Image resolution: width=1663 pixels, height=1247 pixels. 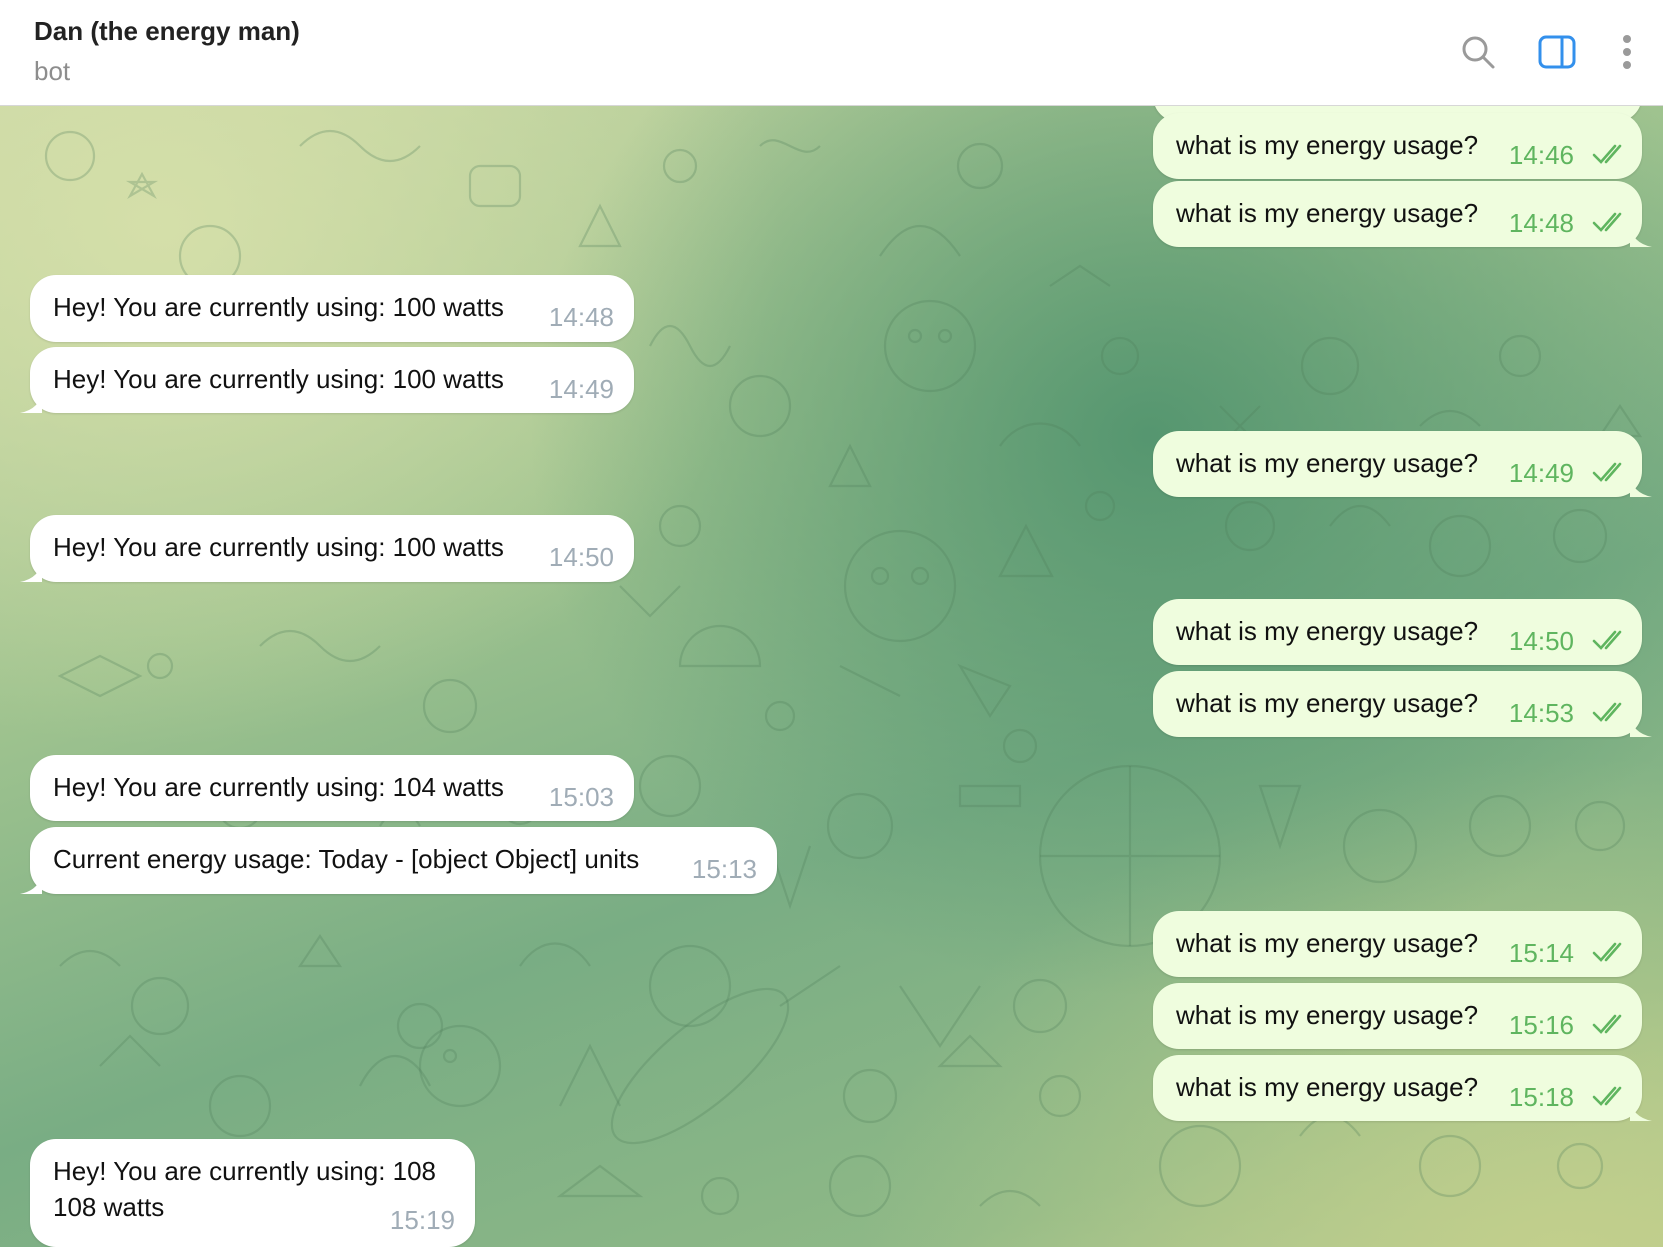 I want to click on message-time: 14:53, so click(x=1541, y=713).